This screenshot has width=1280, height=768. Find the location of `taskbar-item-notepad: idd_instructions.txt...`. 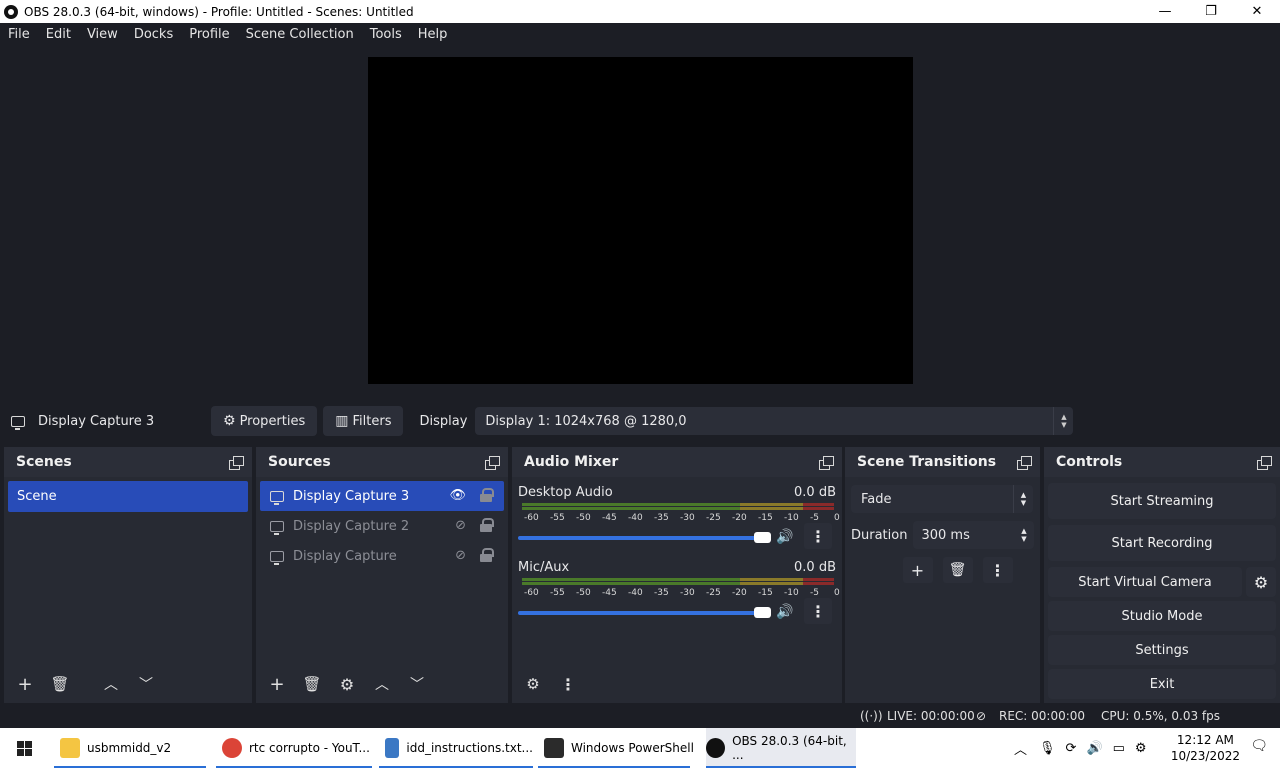

taskbar-item-notepad: idd_instructions.txt... is located at coordinates (456, 748).